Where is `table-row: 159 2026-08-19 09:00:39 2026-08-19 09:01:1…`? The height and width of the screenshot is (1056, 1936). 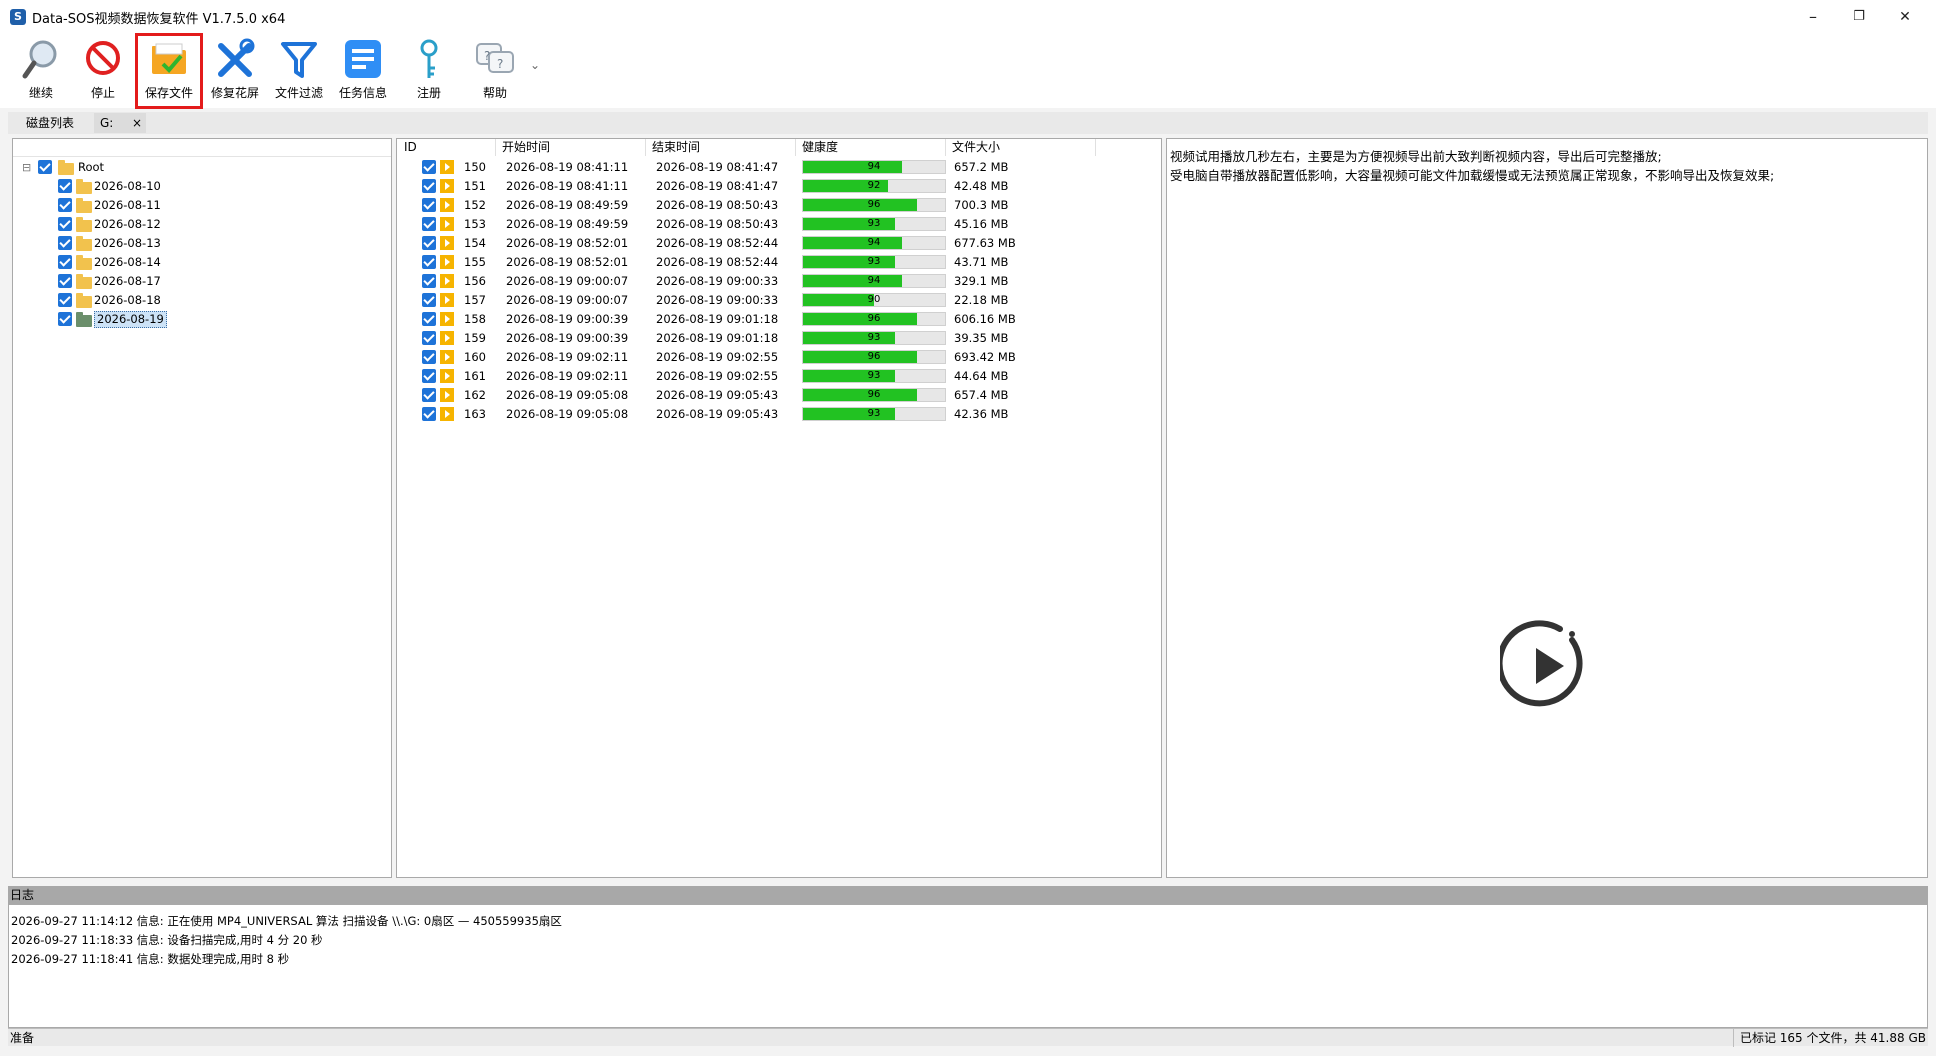 table-row: 159 2026-08-19 09:00:39 2026-08-19 09:01:1… is located at coordinates (787, 338).